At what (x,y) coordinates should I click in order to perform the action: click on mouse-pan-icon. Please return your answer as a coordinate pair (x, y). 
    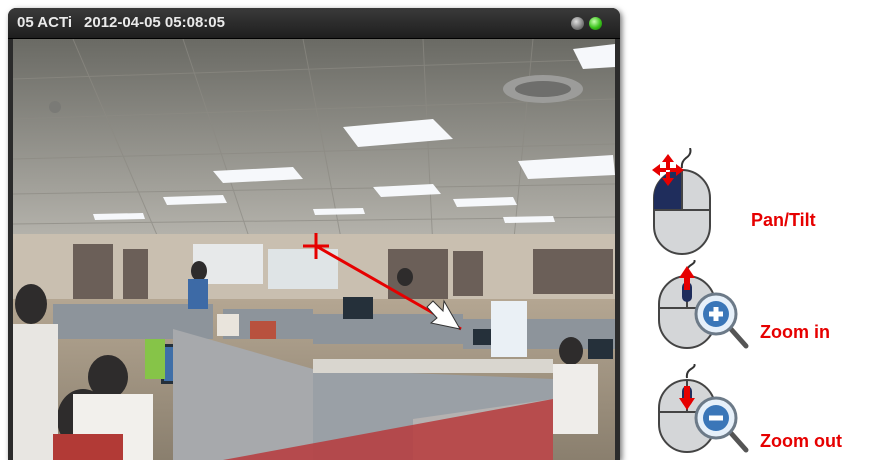
    Looking at the image, I should click on (681, 201).